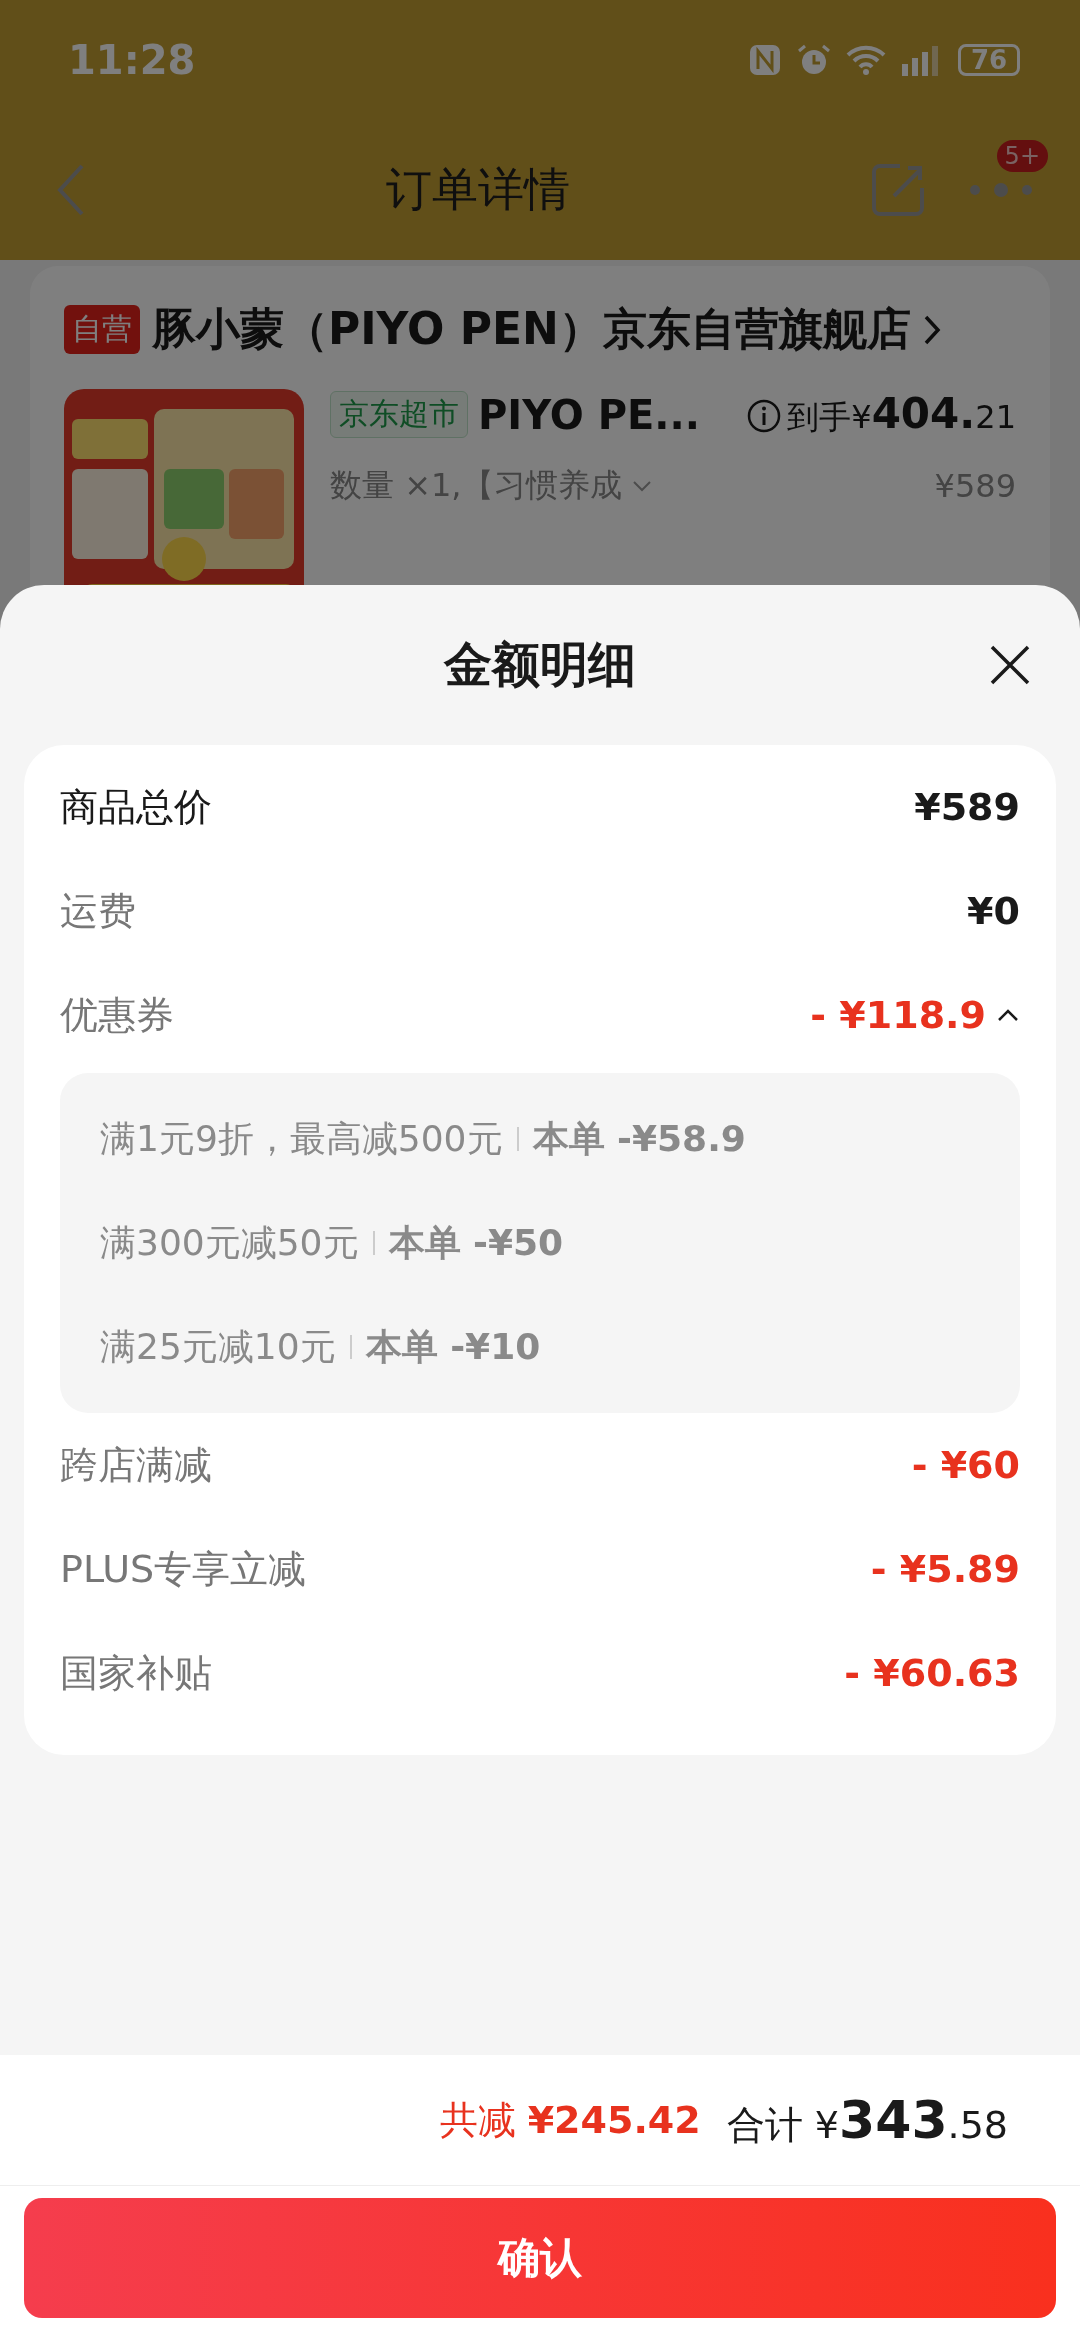 The height and width of the screenshot is (2340, 1080). Describe the element at coordinates (183, 1569) in the screenshot. I see `amount-label: PLUS专享立减` at that location.